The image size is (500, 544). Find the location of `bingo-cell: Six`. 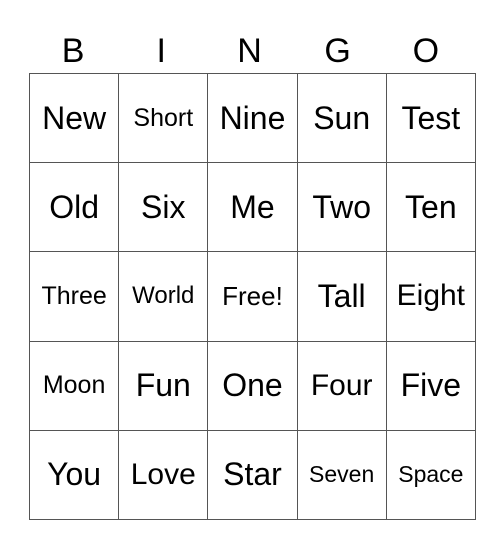

bingo-cell: Six is located at coordinates (163, 207).